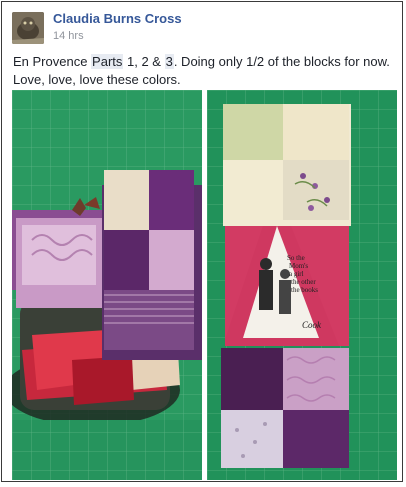  I want to click on fabric-text-line1: So the, so click(296, 258).